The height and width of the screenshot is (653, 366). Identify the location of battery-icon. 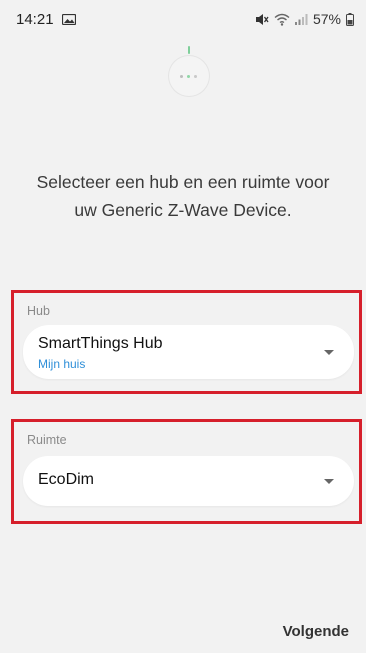
(350, 19).